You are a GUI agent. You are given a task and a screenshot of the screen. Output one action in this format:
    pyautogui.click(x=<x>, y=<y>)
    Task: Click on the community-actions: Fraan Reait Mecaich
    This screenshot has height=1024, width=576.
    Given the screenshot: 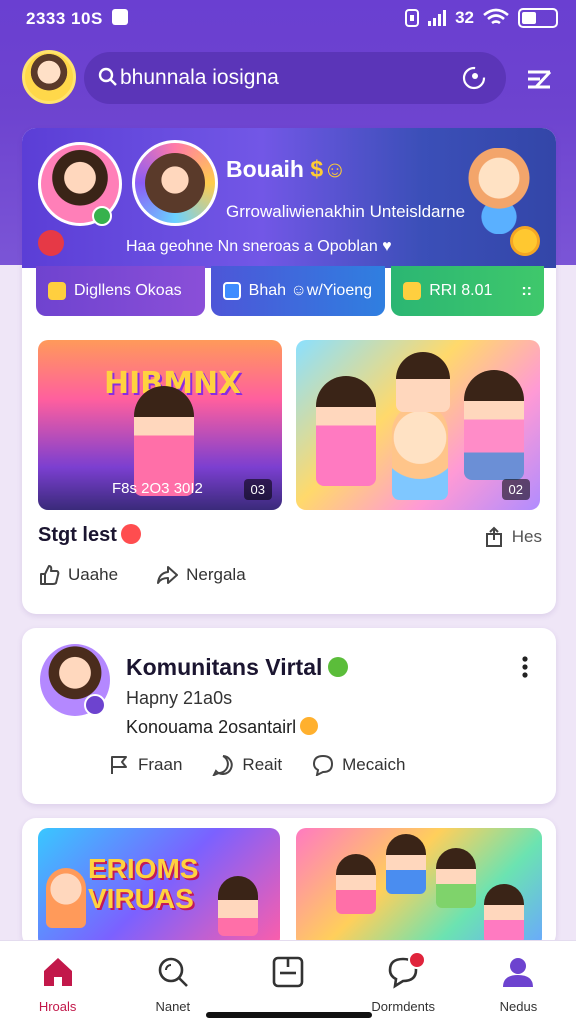 What is the action you would take?
    pyautogui.click(x=256, y=765)
    